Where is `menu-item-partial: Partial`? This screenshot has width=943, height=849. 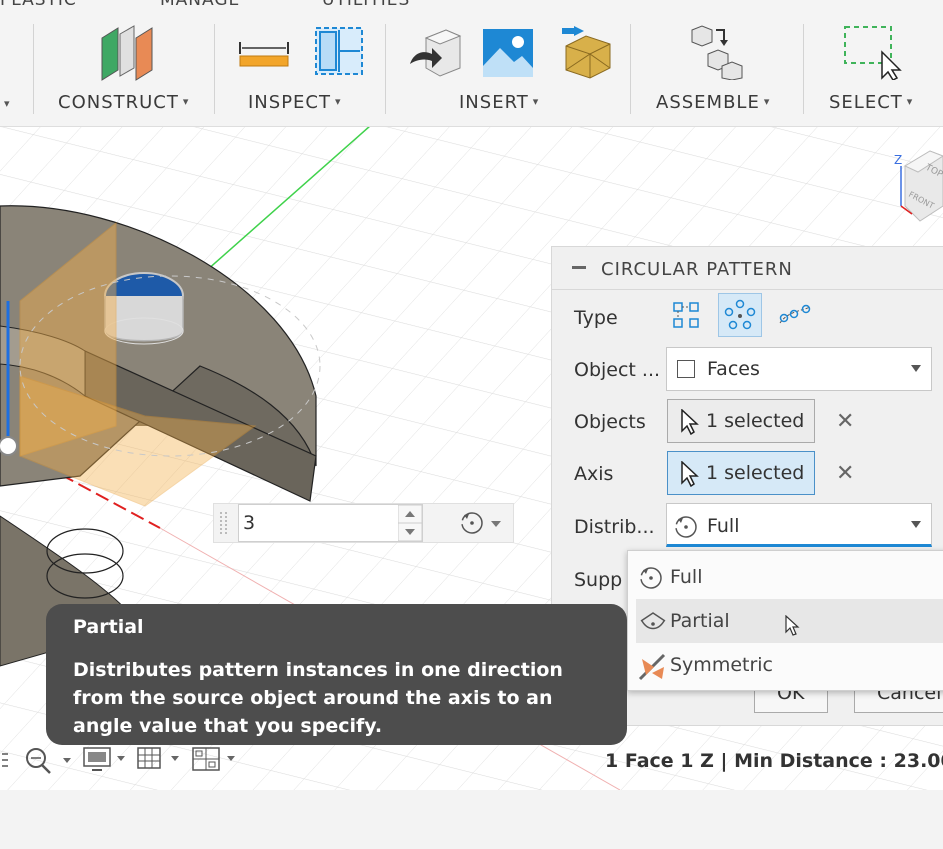
menu-item-partial: Partial is located at coordinates (789, 621).